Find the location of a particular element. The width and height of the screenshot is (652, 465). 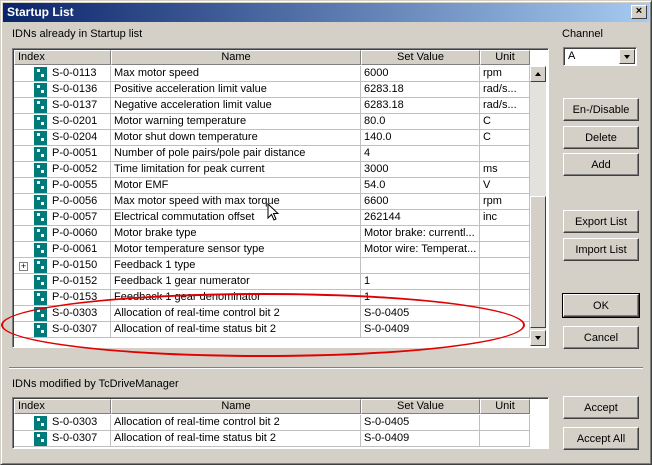

name-cell: Motor warning temperature is located at coordinates (236, 122).